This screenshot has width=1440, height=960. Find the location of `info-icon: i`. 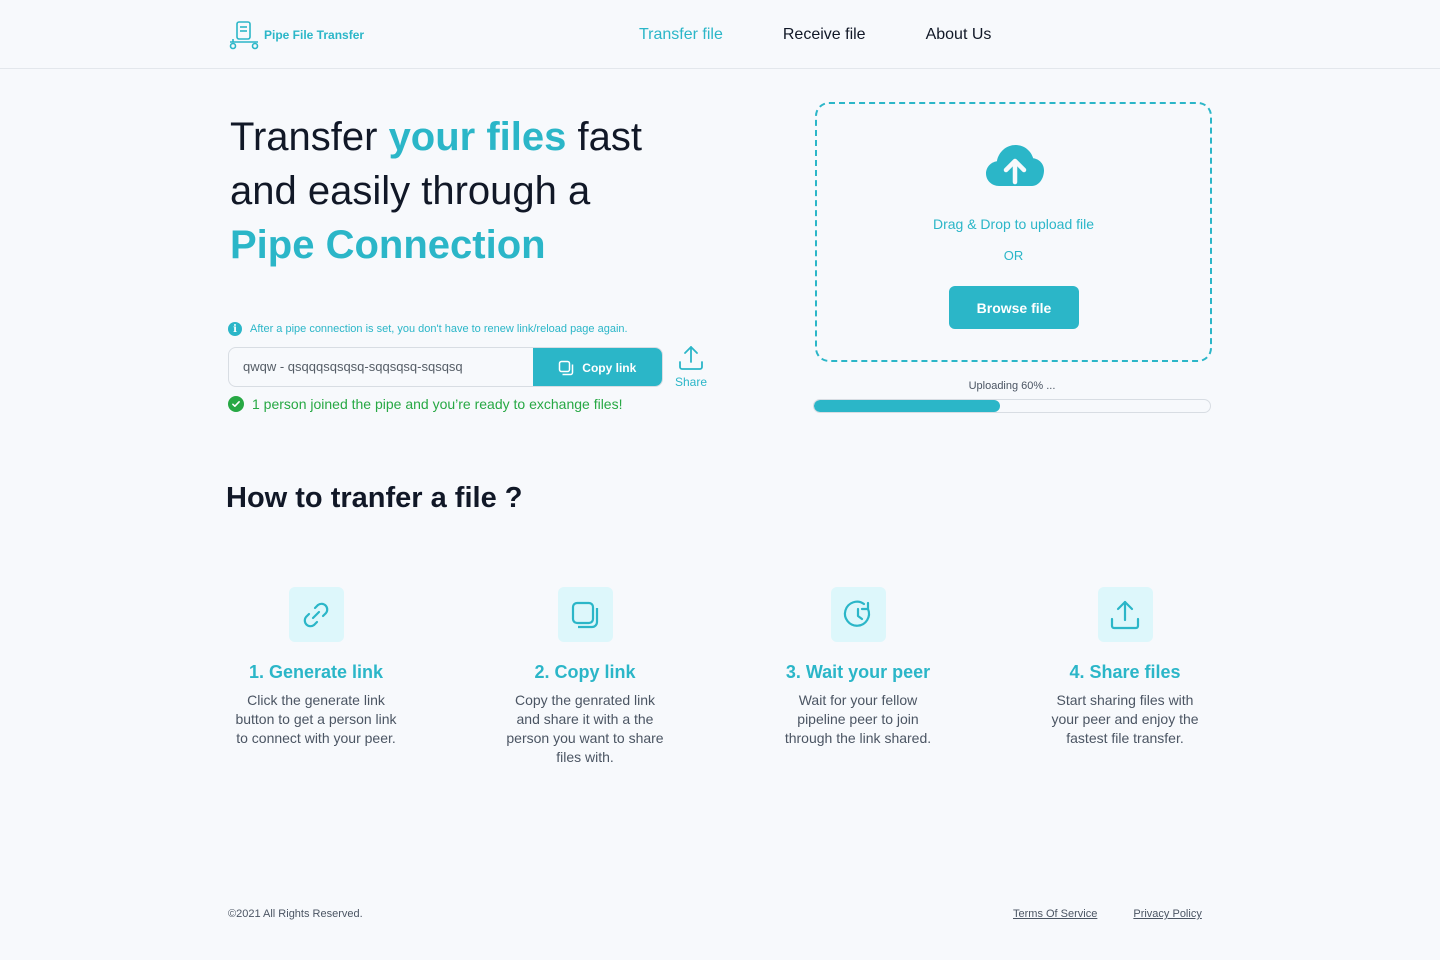

info-icon: i is located at coordinates (235, 329).